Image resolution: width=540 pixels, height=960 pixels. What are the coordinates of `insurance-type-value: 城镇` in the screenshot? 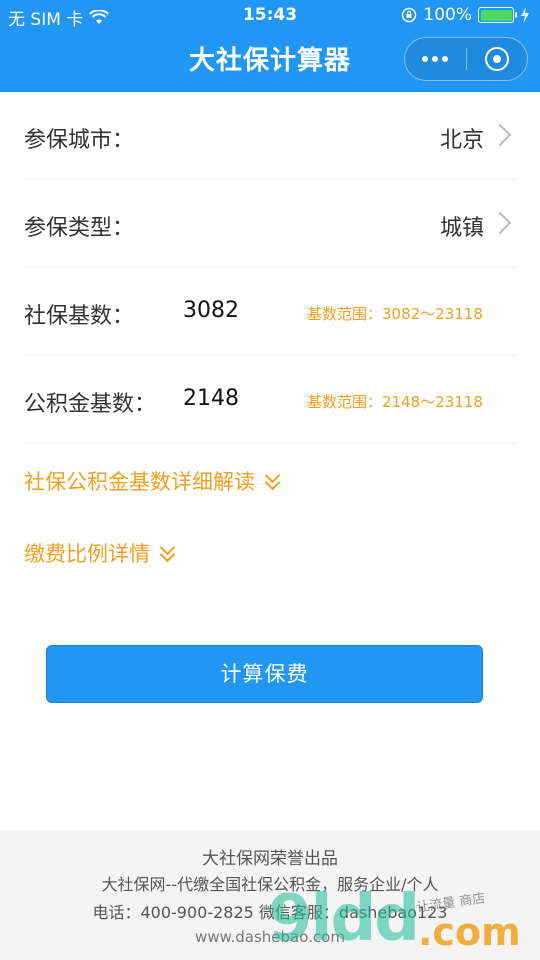 It's located at (461, 228).